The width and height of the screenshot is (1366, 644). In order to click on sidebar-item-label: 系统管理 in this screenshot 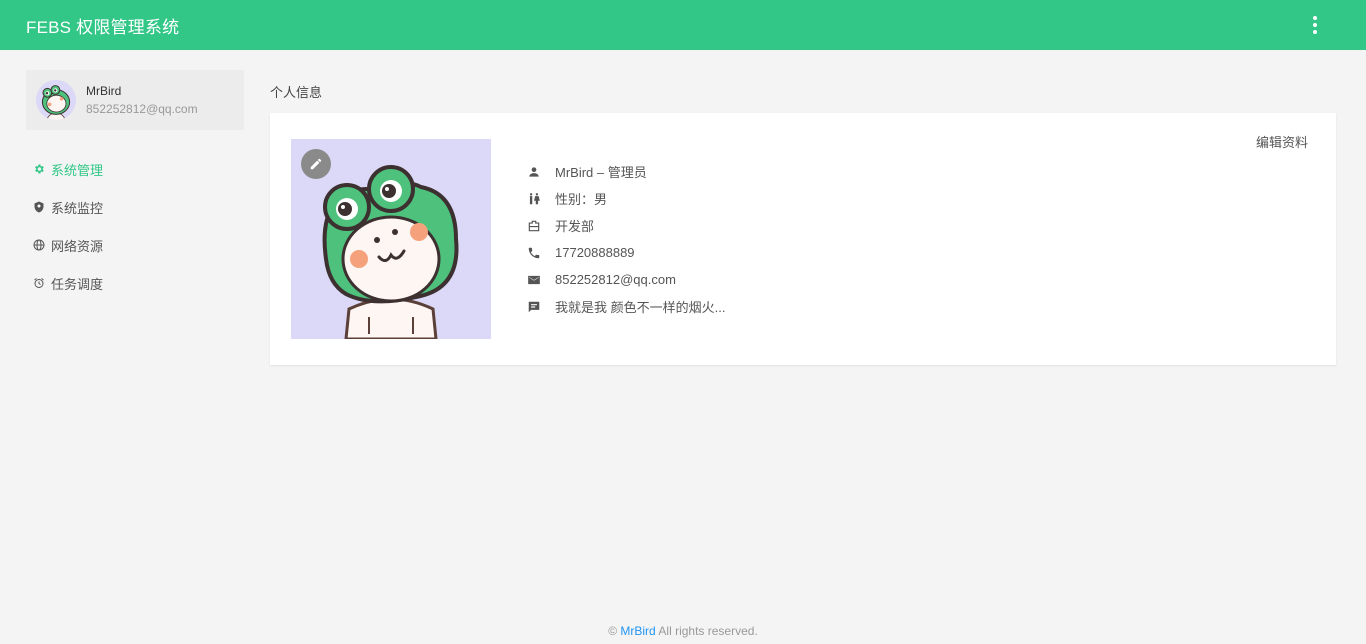, I will do `click(77, 170)`.